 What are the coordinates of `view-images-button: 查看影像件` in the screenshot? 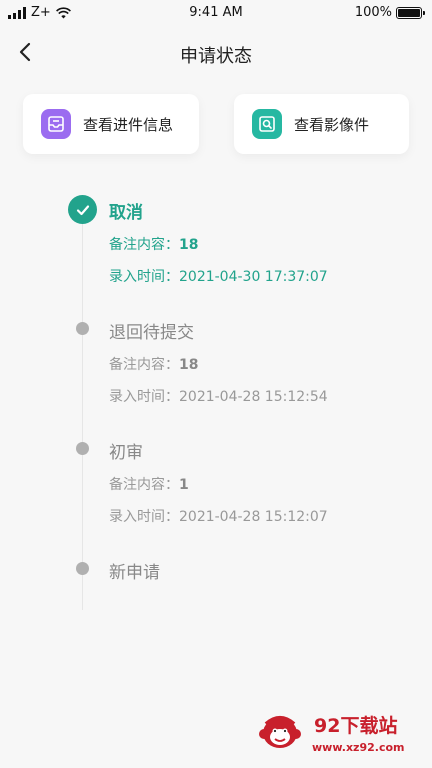 It's located at (321, 124).